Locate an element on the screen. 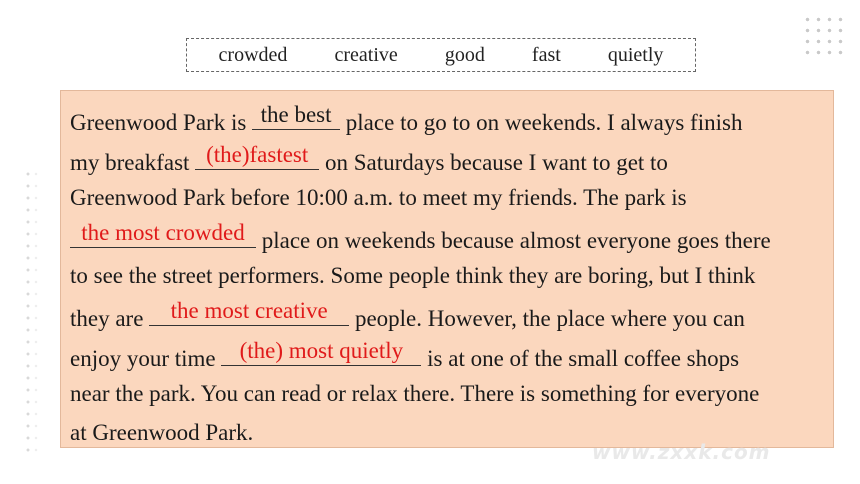 This screenshot has width=860, height=484. passage-text: is at one of the small coffee shops is located at coordinates (580, 358).